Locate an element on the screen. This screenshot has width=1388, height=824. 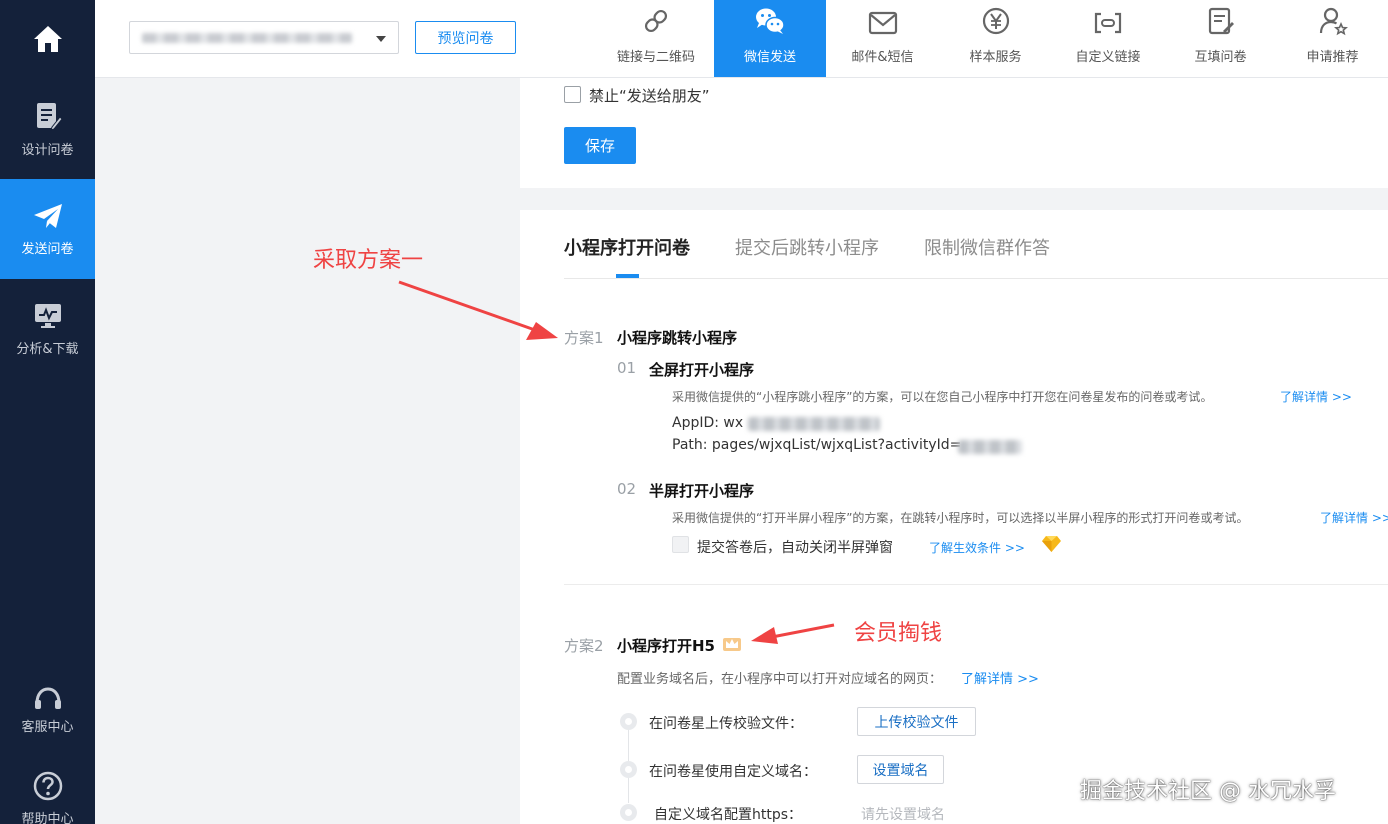
sidebar-item-send: 发送问卷 is located at coordinates (47, 229).